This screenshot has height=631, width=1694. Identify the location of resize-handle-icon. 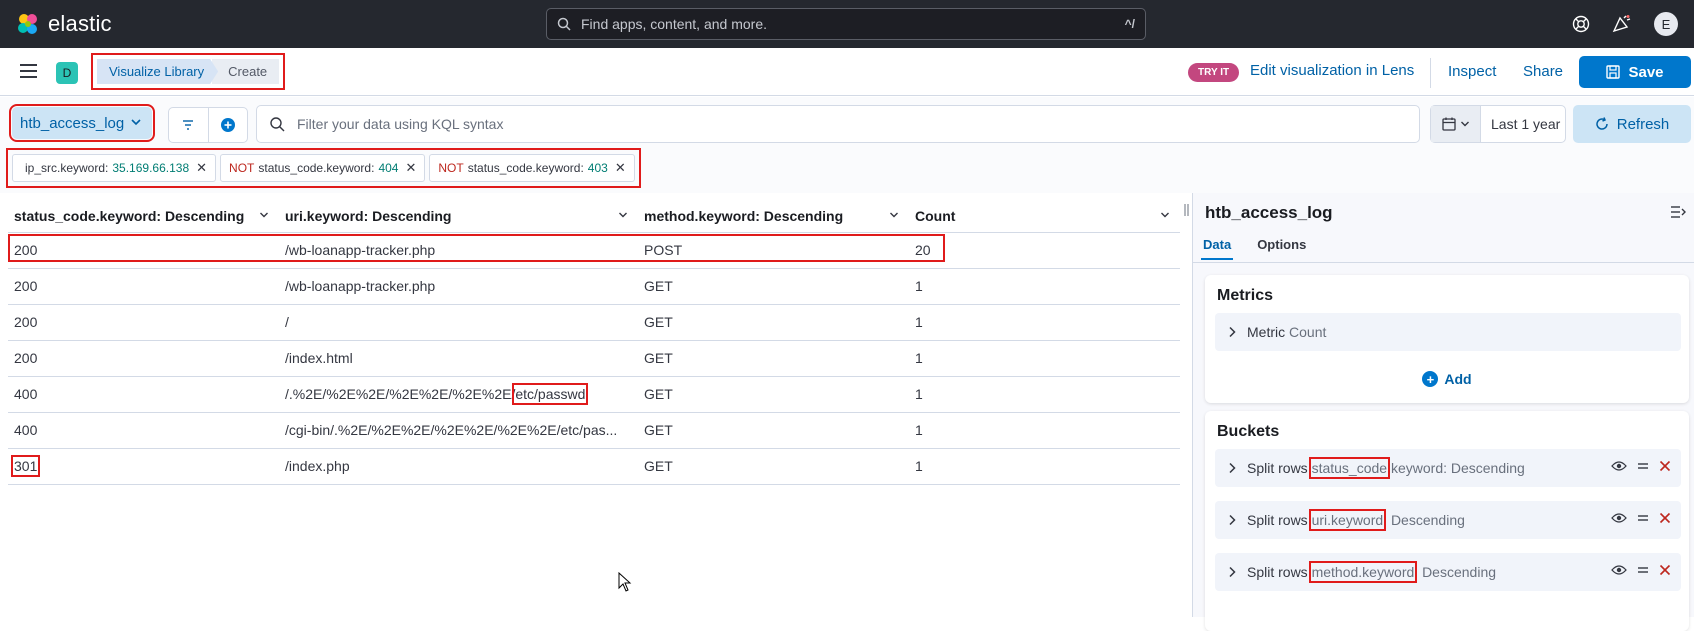
(1187, 210).